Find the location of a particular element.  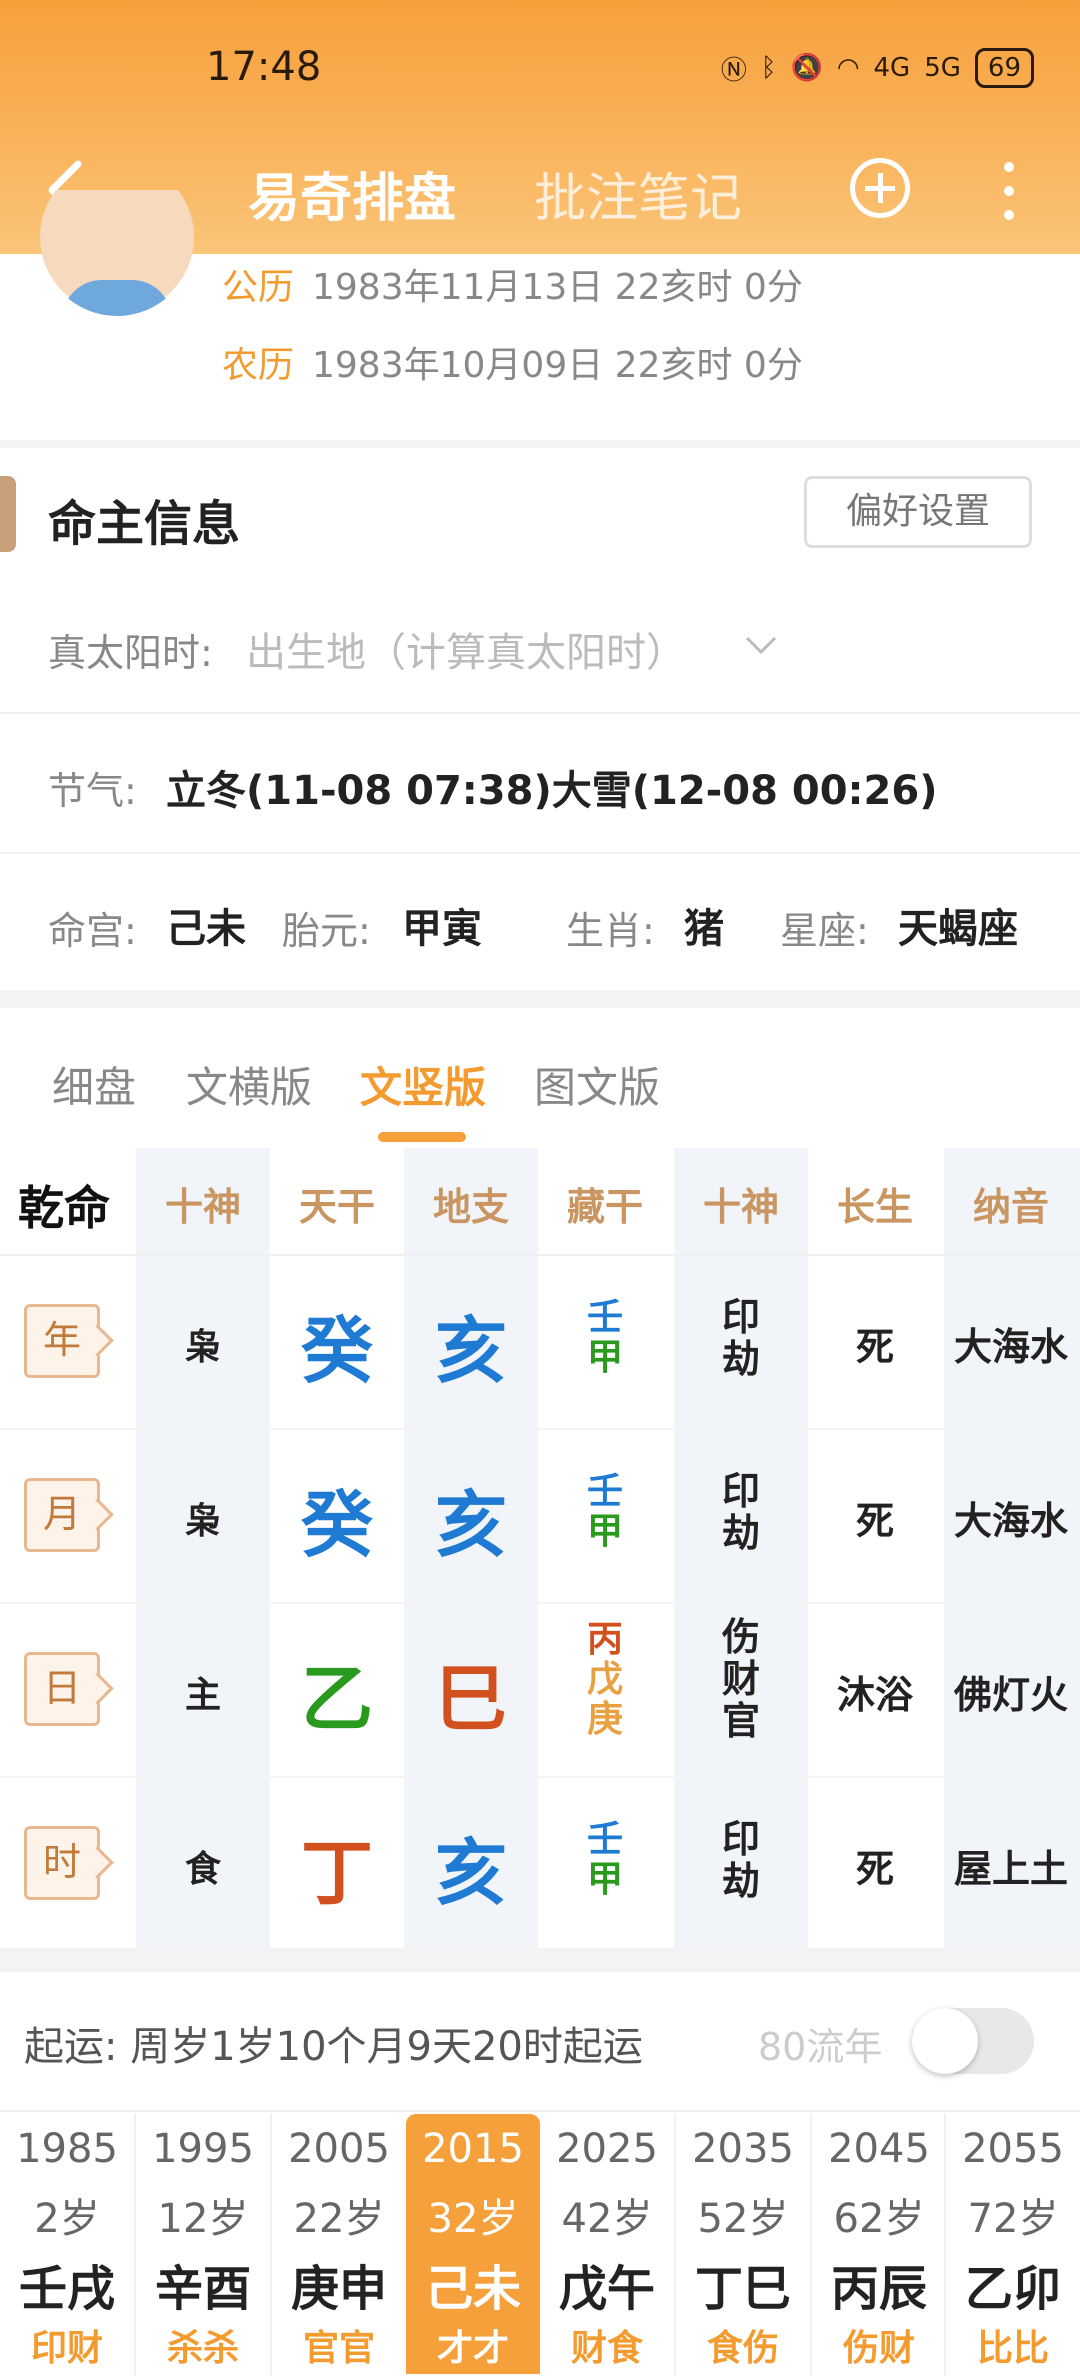

tab-wenheng: 文横版 is located at coordinates (249, 1084).